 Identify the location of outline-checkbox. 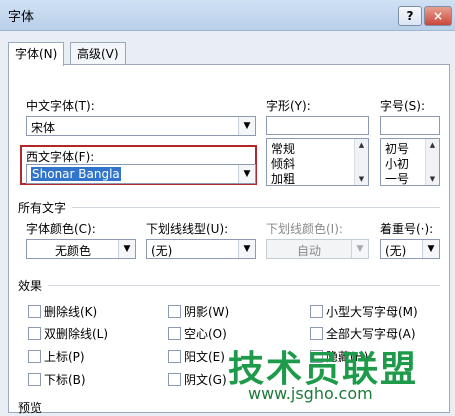
(174, 333).